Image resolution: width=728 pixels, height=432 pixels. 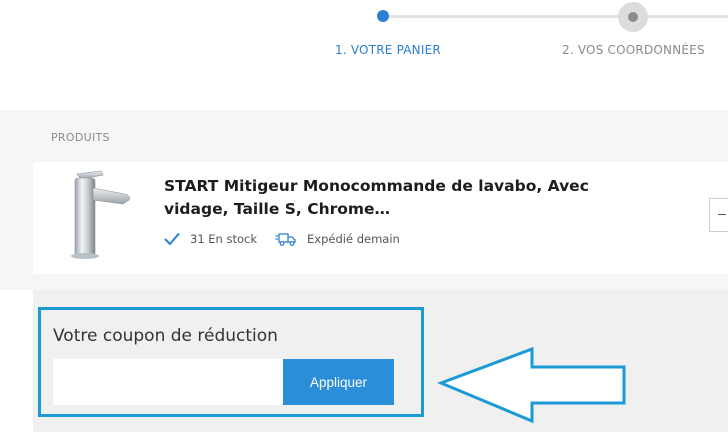 What do you see at coordinates (338, 382) in the screenshot?
I see `apply-coupon-button: Appliquer` at bounding box center [338, 382].